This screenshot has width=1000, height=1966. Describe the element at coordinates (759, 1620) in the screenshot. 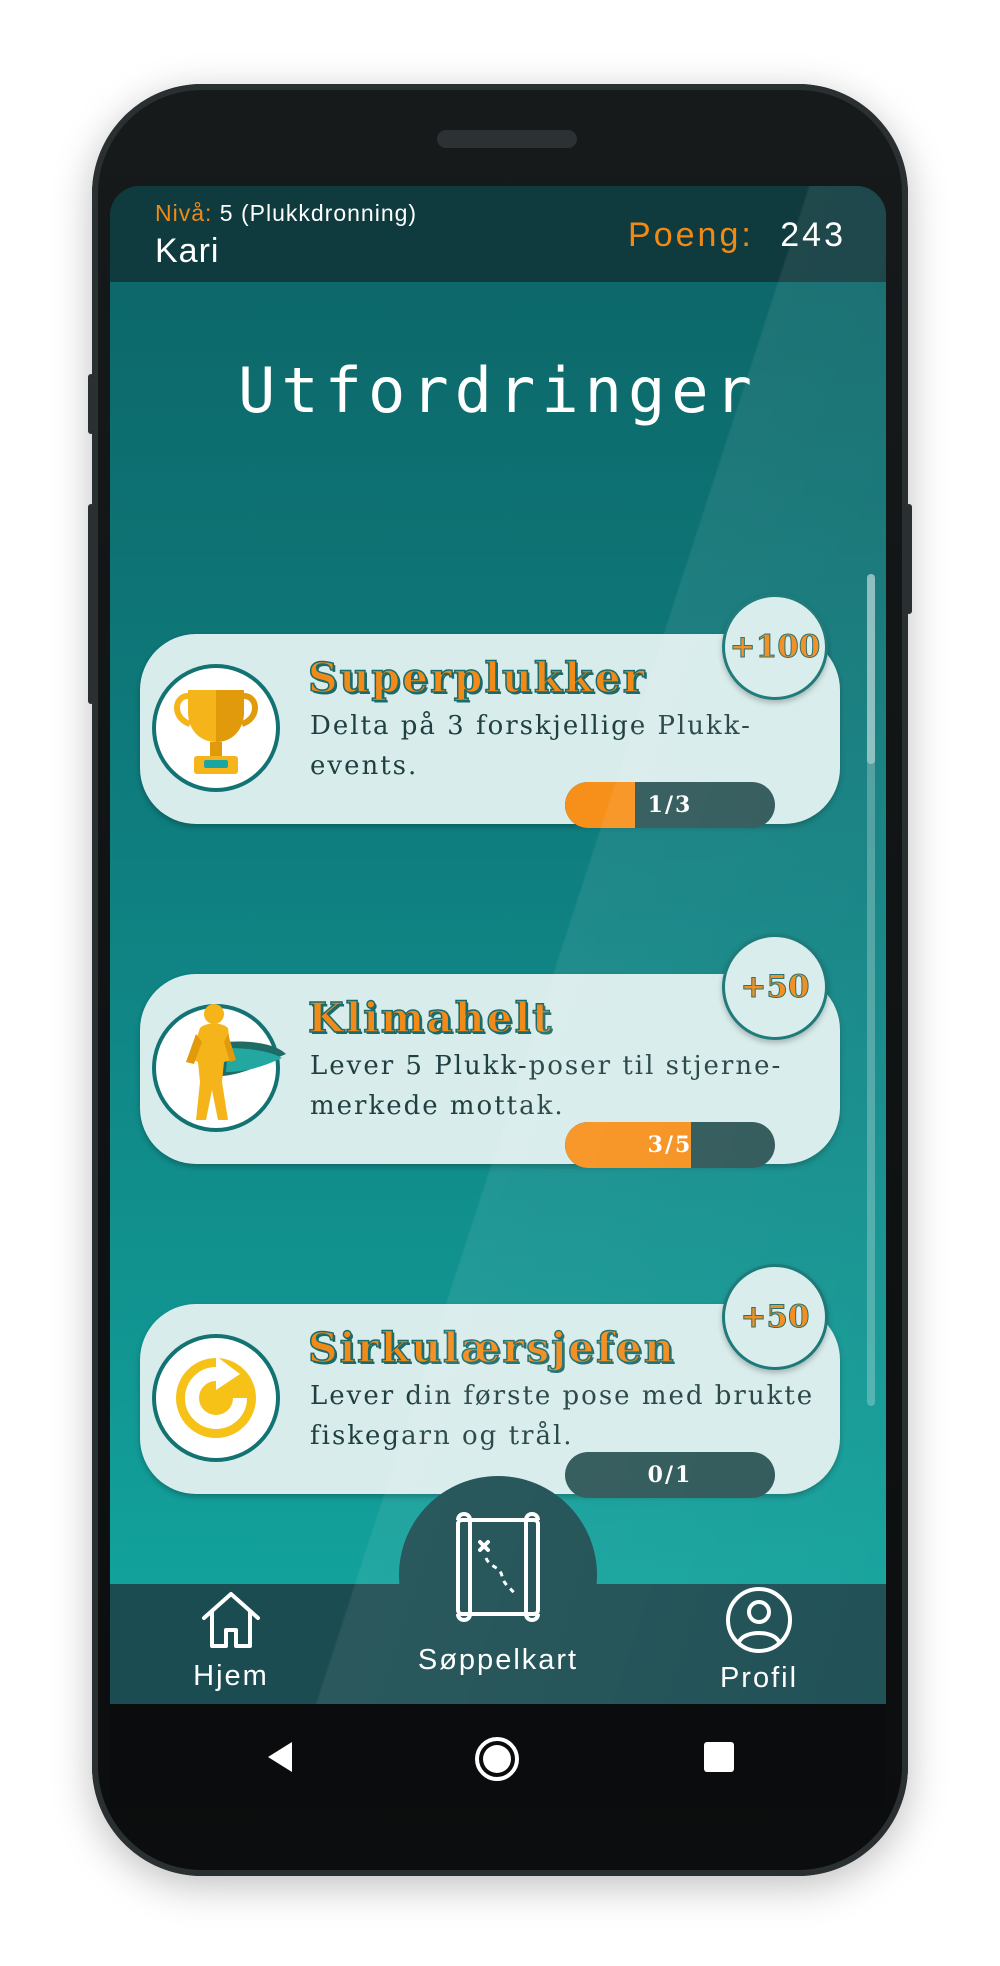

I see `profile-icon` at that location.